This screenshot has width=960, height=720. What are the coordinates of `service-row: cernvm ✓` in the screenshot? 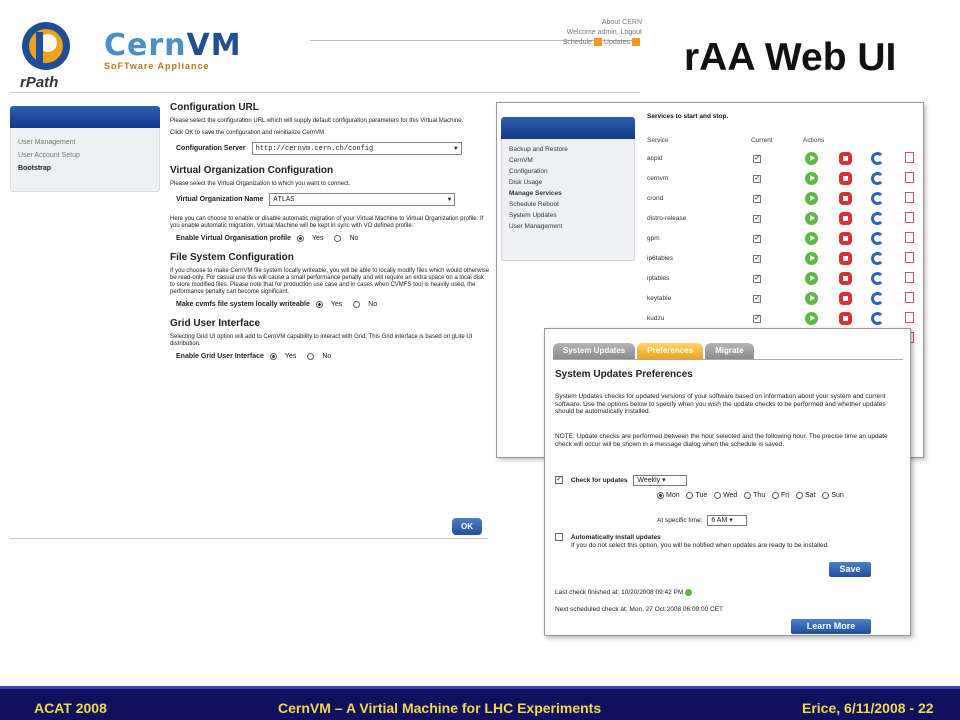 It's located at (782, 182).